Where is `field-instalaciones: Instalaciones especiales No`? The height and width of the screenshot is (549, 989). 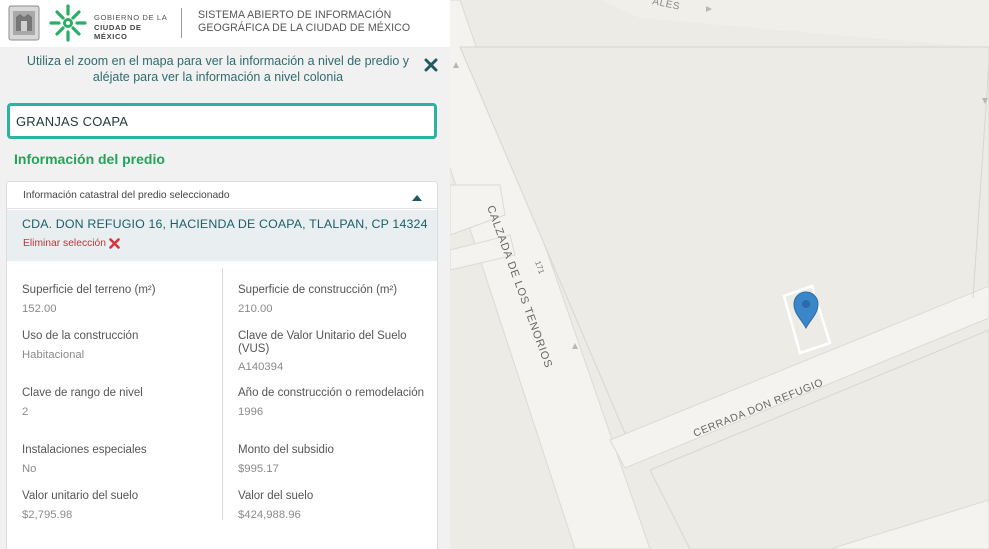 field-instalaciones: Instalaciones especiales No is located at coordinates (117, 459).